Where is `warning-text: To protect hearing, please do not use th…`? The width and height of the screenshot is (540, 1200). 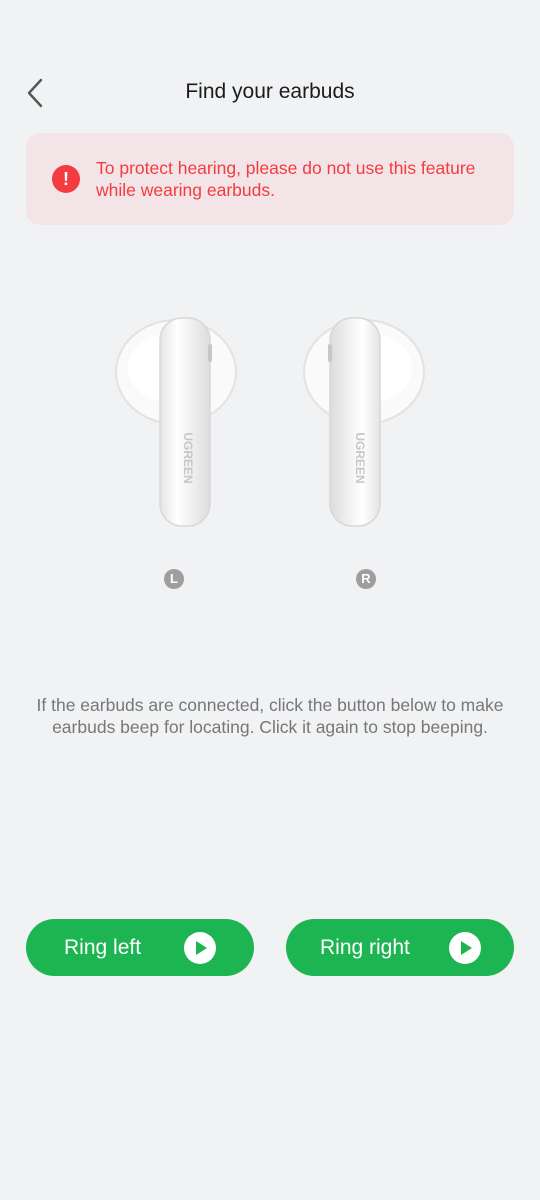
warning-text: To protect hearing, please do not use th… is located at coordinates (286, 179).